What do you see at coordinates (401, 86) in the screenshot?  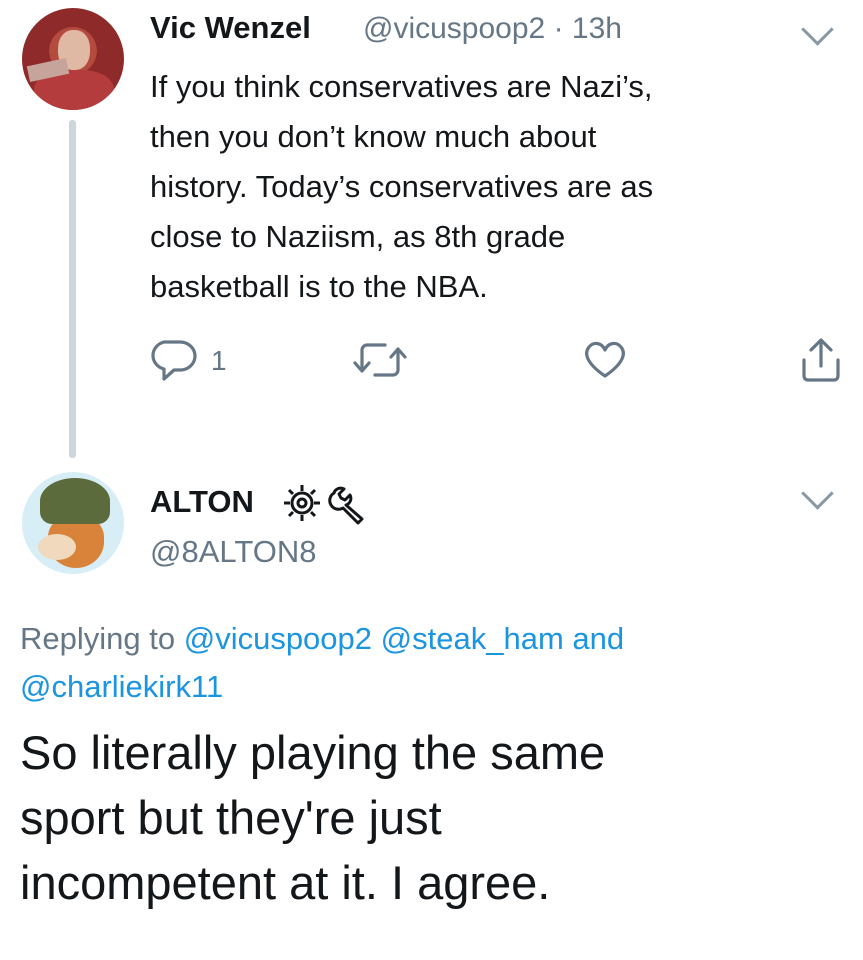 I see `tweet-text-line: If you think conservatives are Nazi’s,` at bounding box center [401, 86].